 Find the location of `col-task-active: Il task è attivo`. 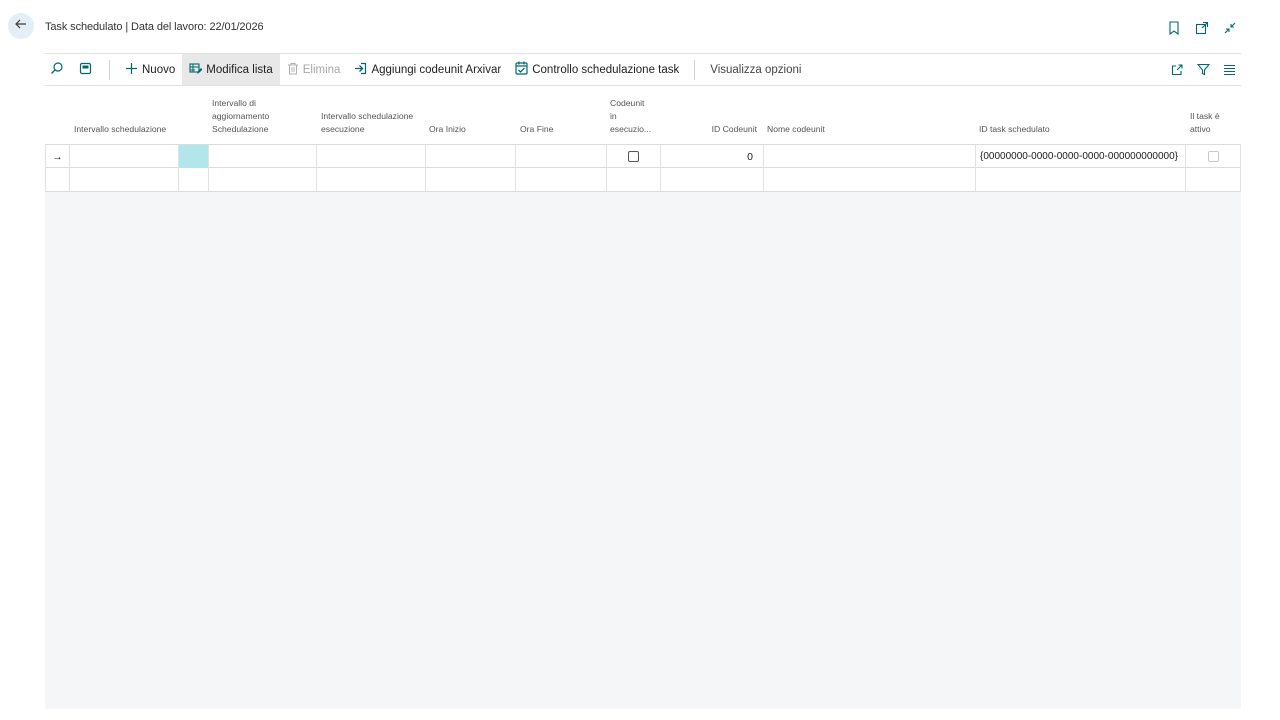

col-task-active: Il task è attivo is located at coordinates (1213, 123).